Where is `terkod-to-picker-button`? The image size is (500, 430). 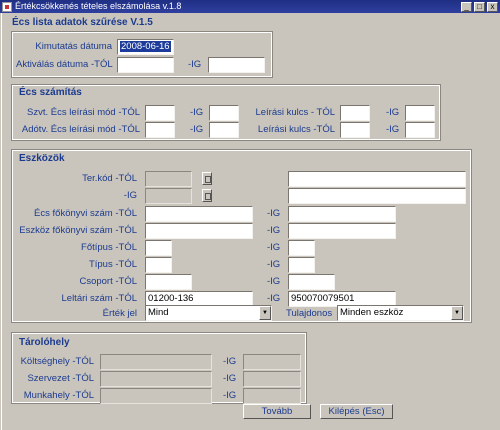
terkod-to-picker-button is located at coordinates (207, 195).